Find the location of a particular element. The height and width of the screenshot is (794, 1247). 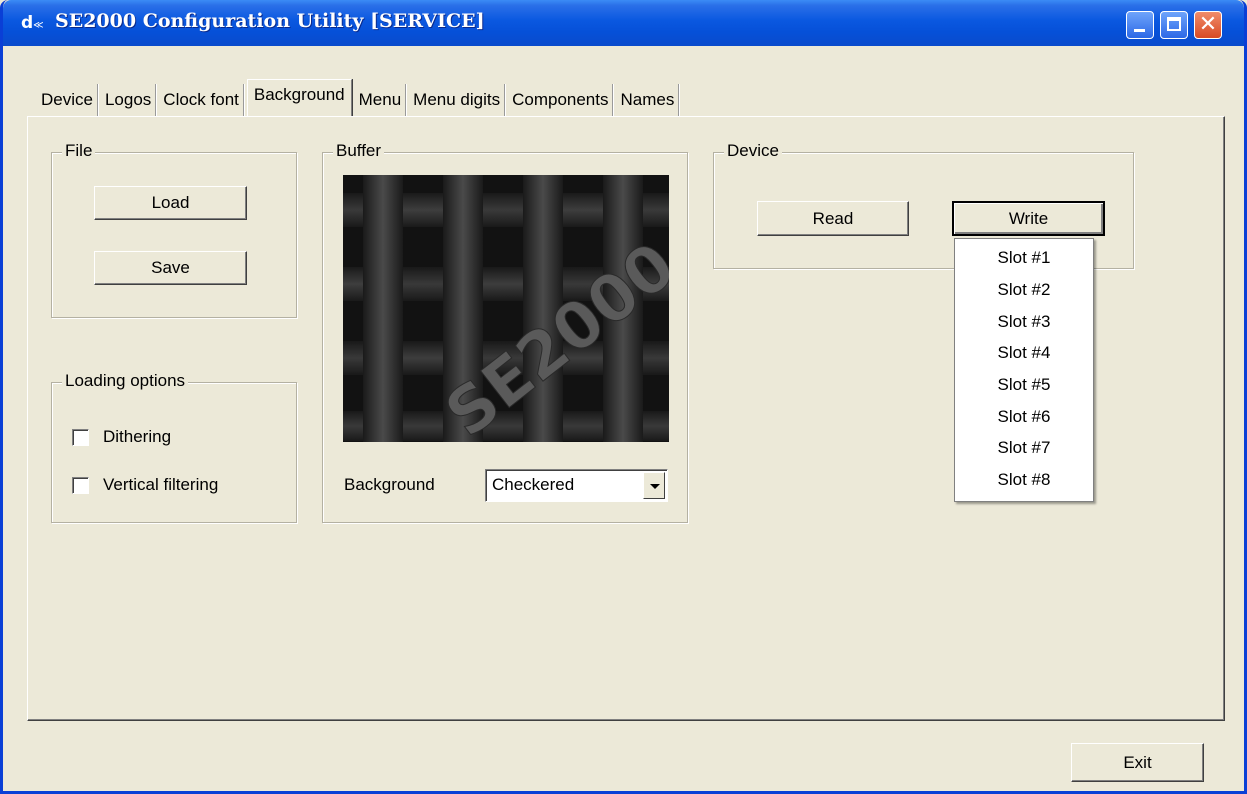

menu-item-slot-1: Slot #1 is located at coordinates (1024, 257).